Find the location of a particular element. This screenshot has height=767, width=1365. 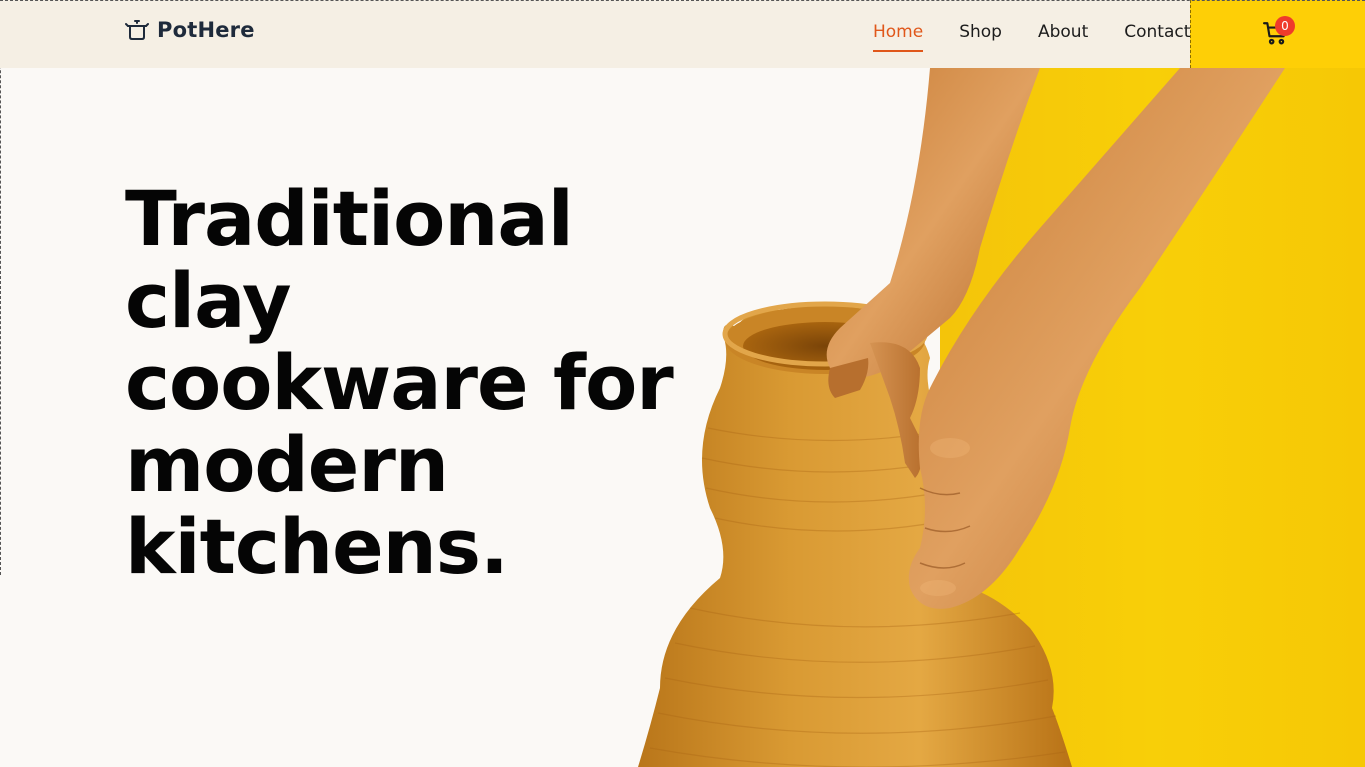

nav-about: About is located at coordinates (1063, 35).